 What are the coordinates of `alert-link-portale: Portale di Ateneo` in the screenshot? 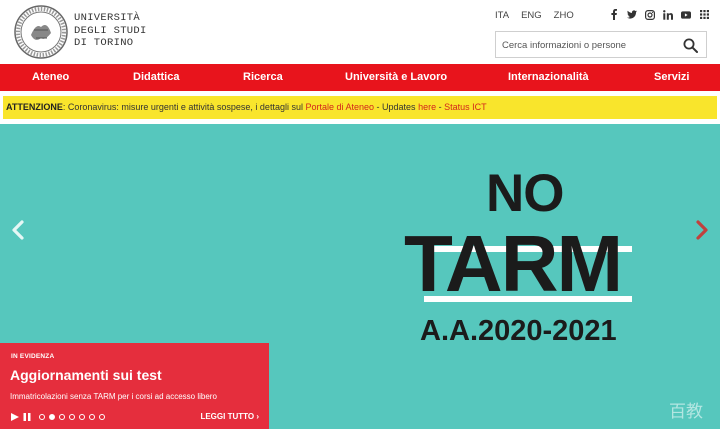 It's located at (339, 107).